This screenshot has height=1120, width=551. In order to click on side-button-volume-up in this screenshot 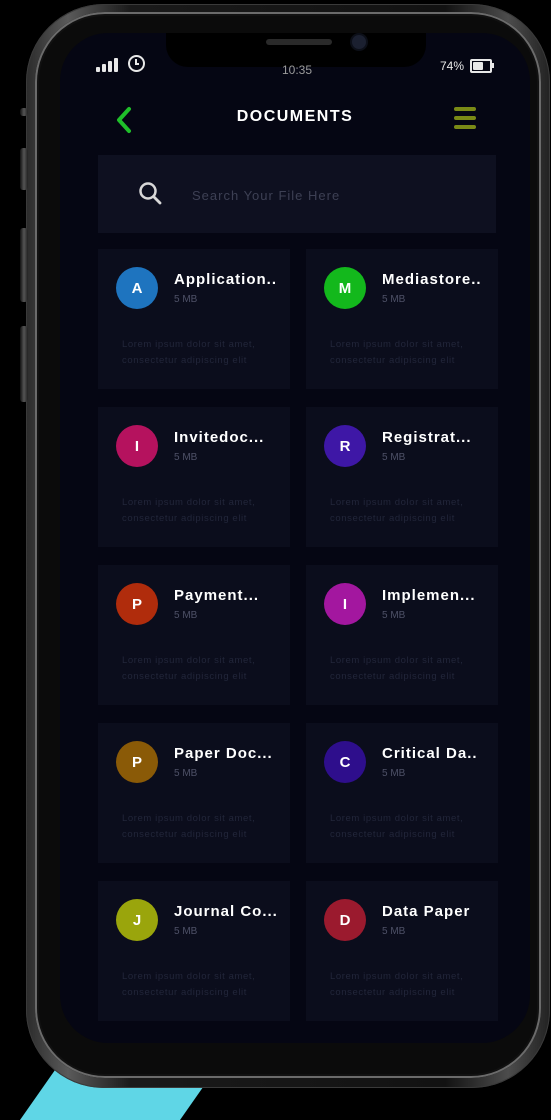, I will do `click(24, 169)`.